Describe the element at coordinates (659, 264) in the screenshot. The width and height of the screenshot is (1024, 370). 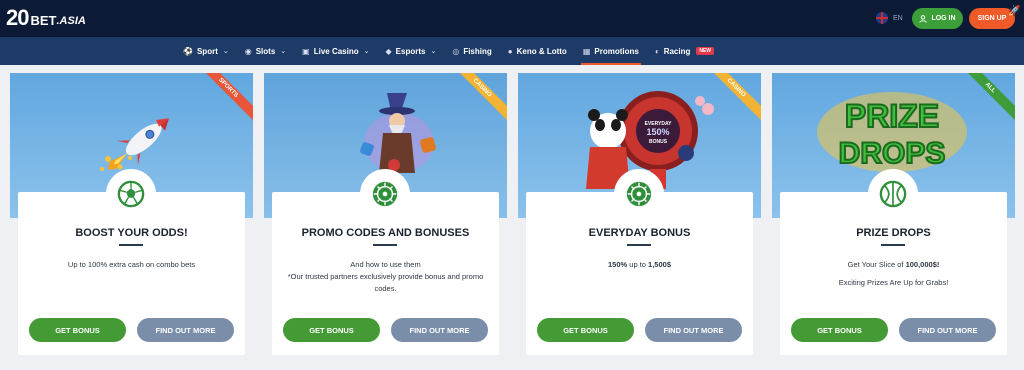
I see `bonus-amount: 1,500$` at that location.